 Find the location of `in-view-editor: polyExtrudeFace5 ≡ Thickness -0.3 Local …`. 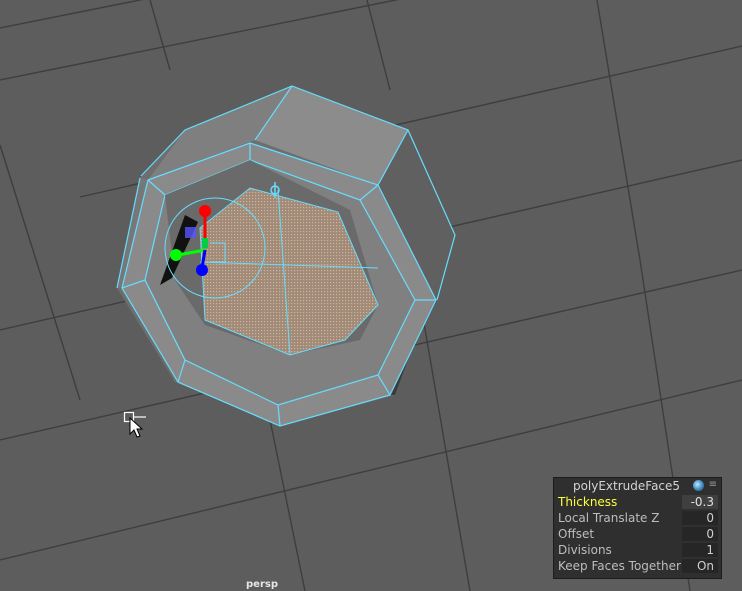

in-view-editor: polyExtrudeFace5 ≡ Thickness -0.3 Local … is located at coordinates (637, 528).